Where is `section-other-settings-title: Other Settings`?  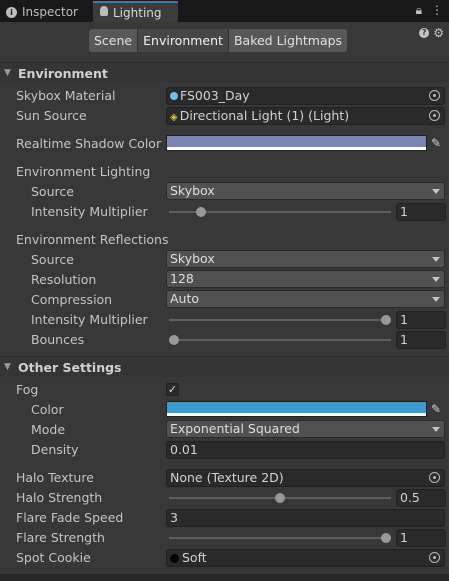 section-other-settings-title: Other Settings is located at coordinates (70, 367).